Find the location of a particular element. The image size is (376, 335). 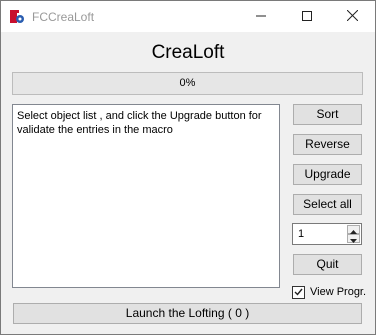

reverse-button: Reverse is located at coordinates (327, 144).